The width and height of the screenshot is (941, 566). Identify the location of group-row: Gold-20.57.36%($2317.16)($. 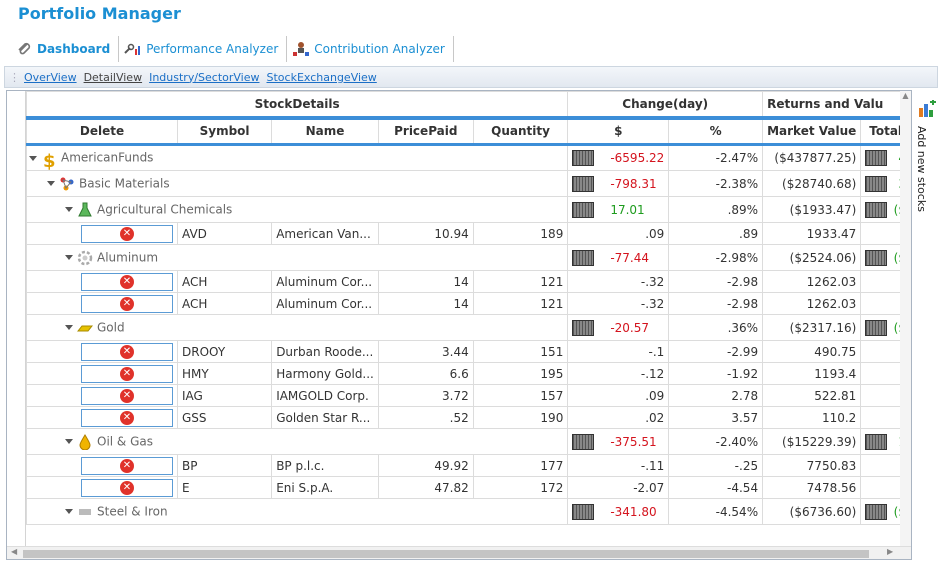
(468, 327).